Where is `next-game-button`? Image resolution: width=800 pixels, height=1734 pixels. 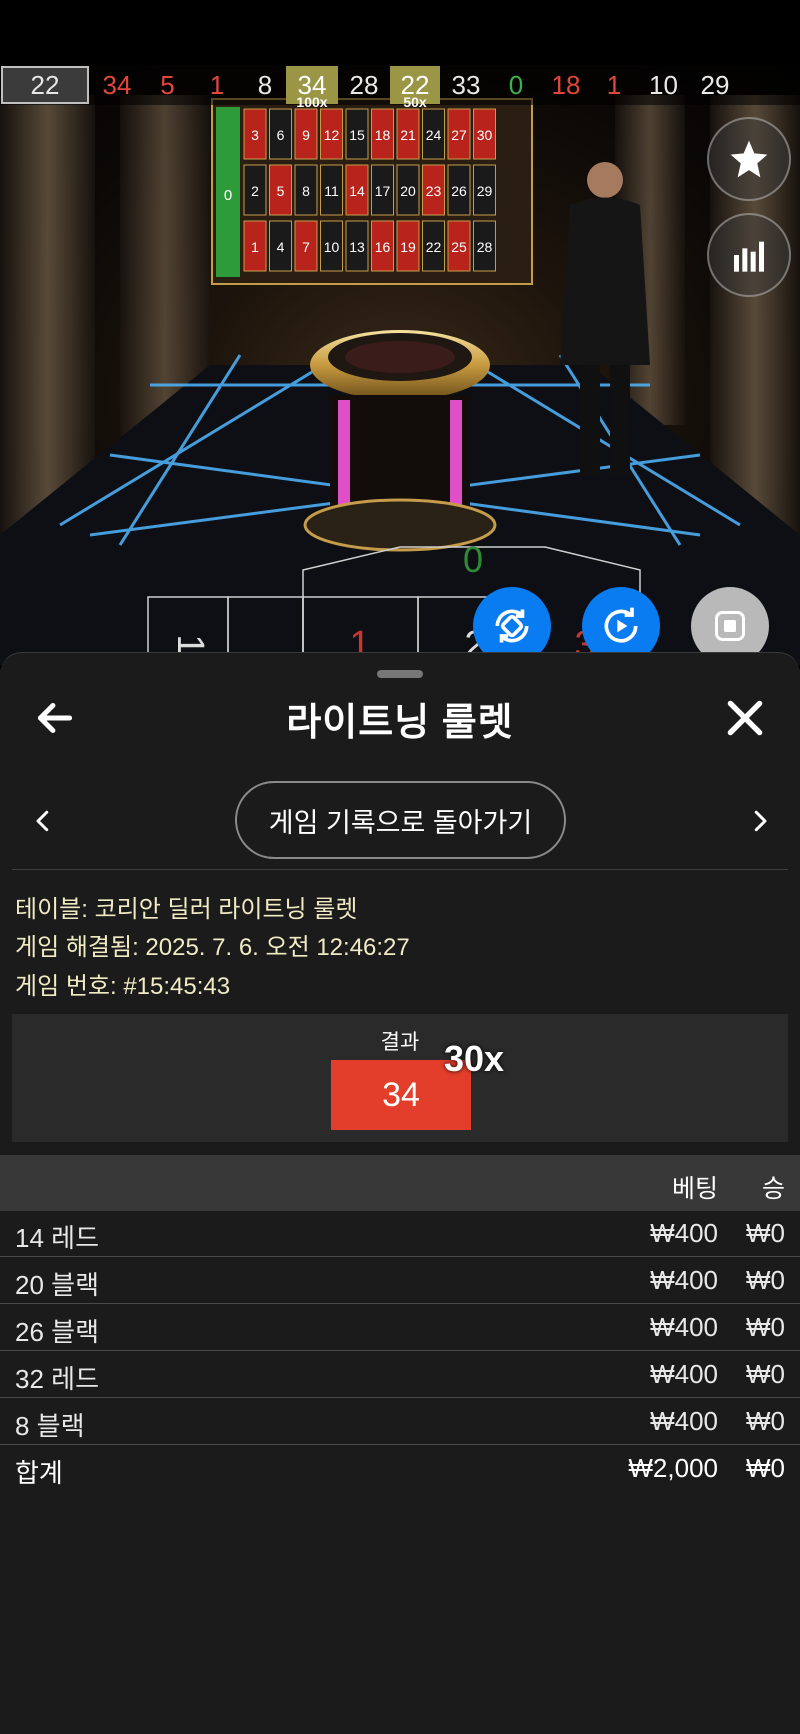 next-game-button is located at coordinates (760, 821).